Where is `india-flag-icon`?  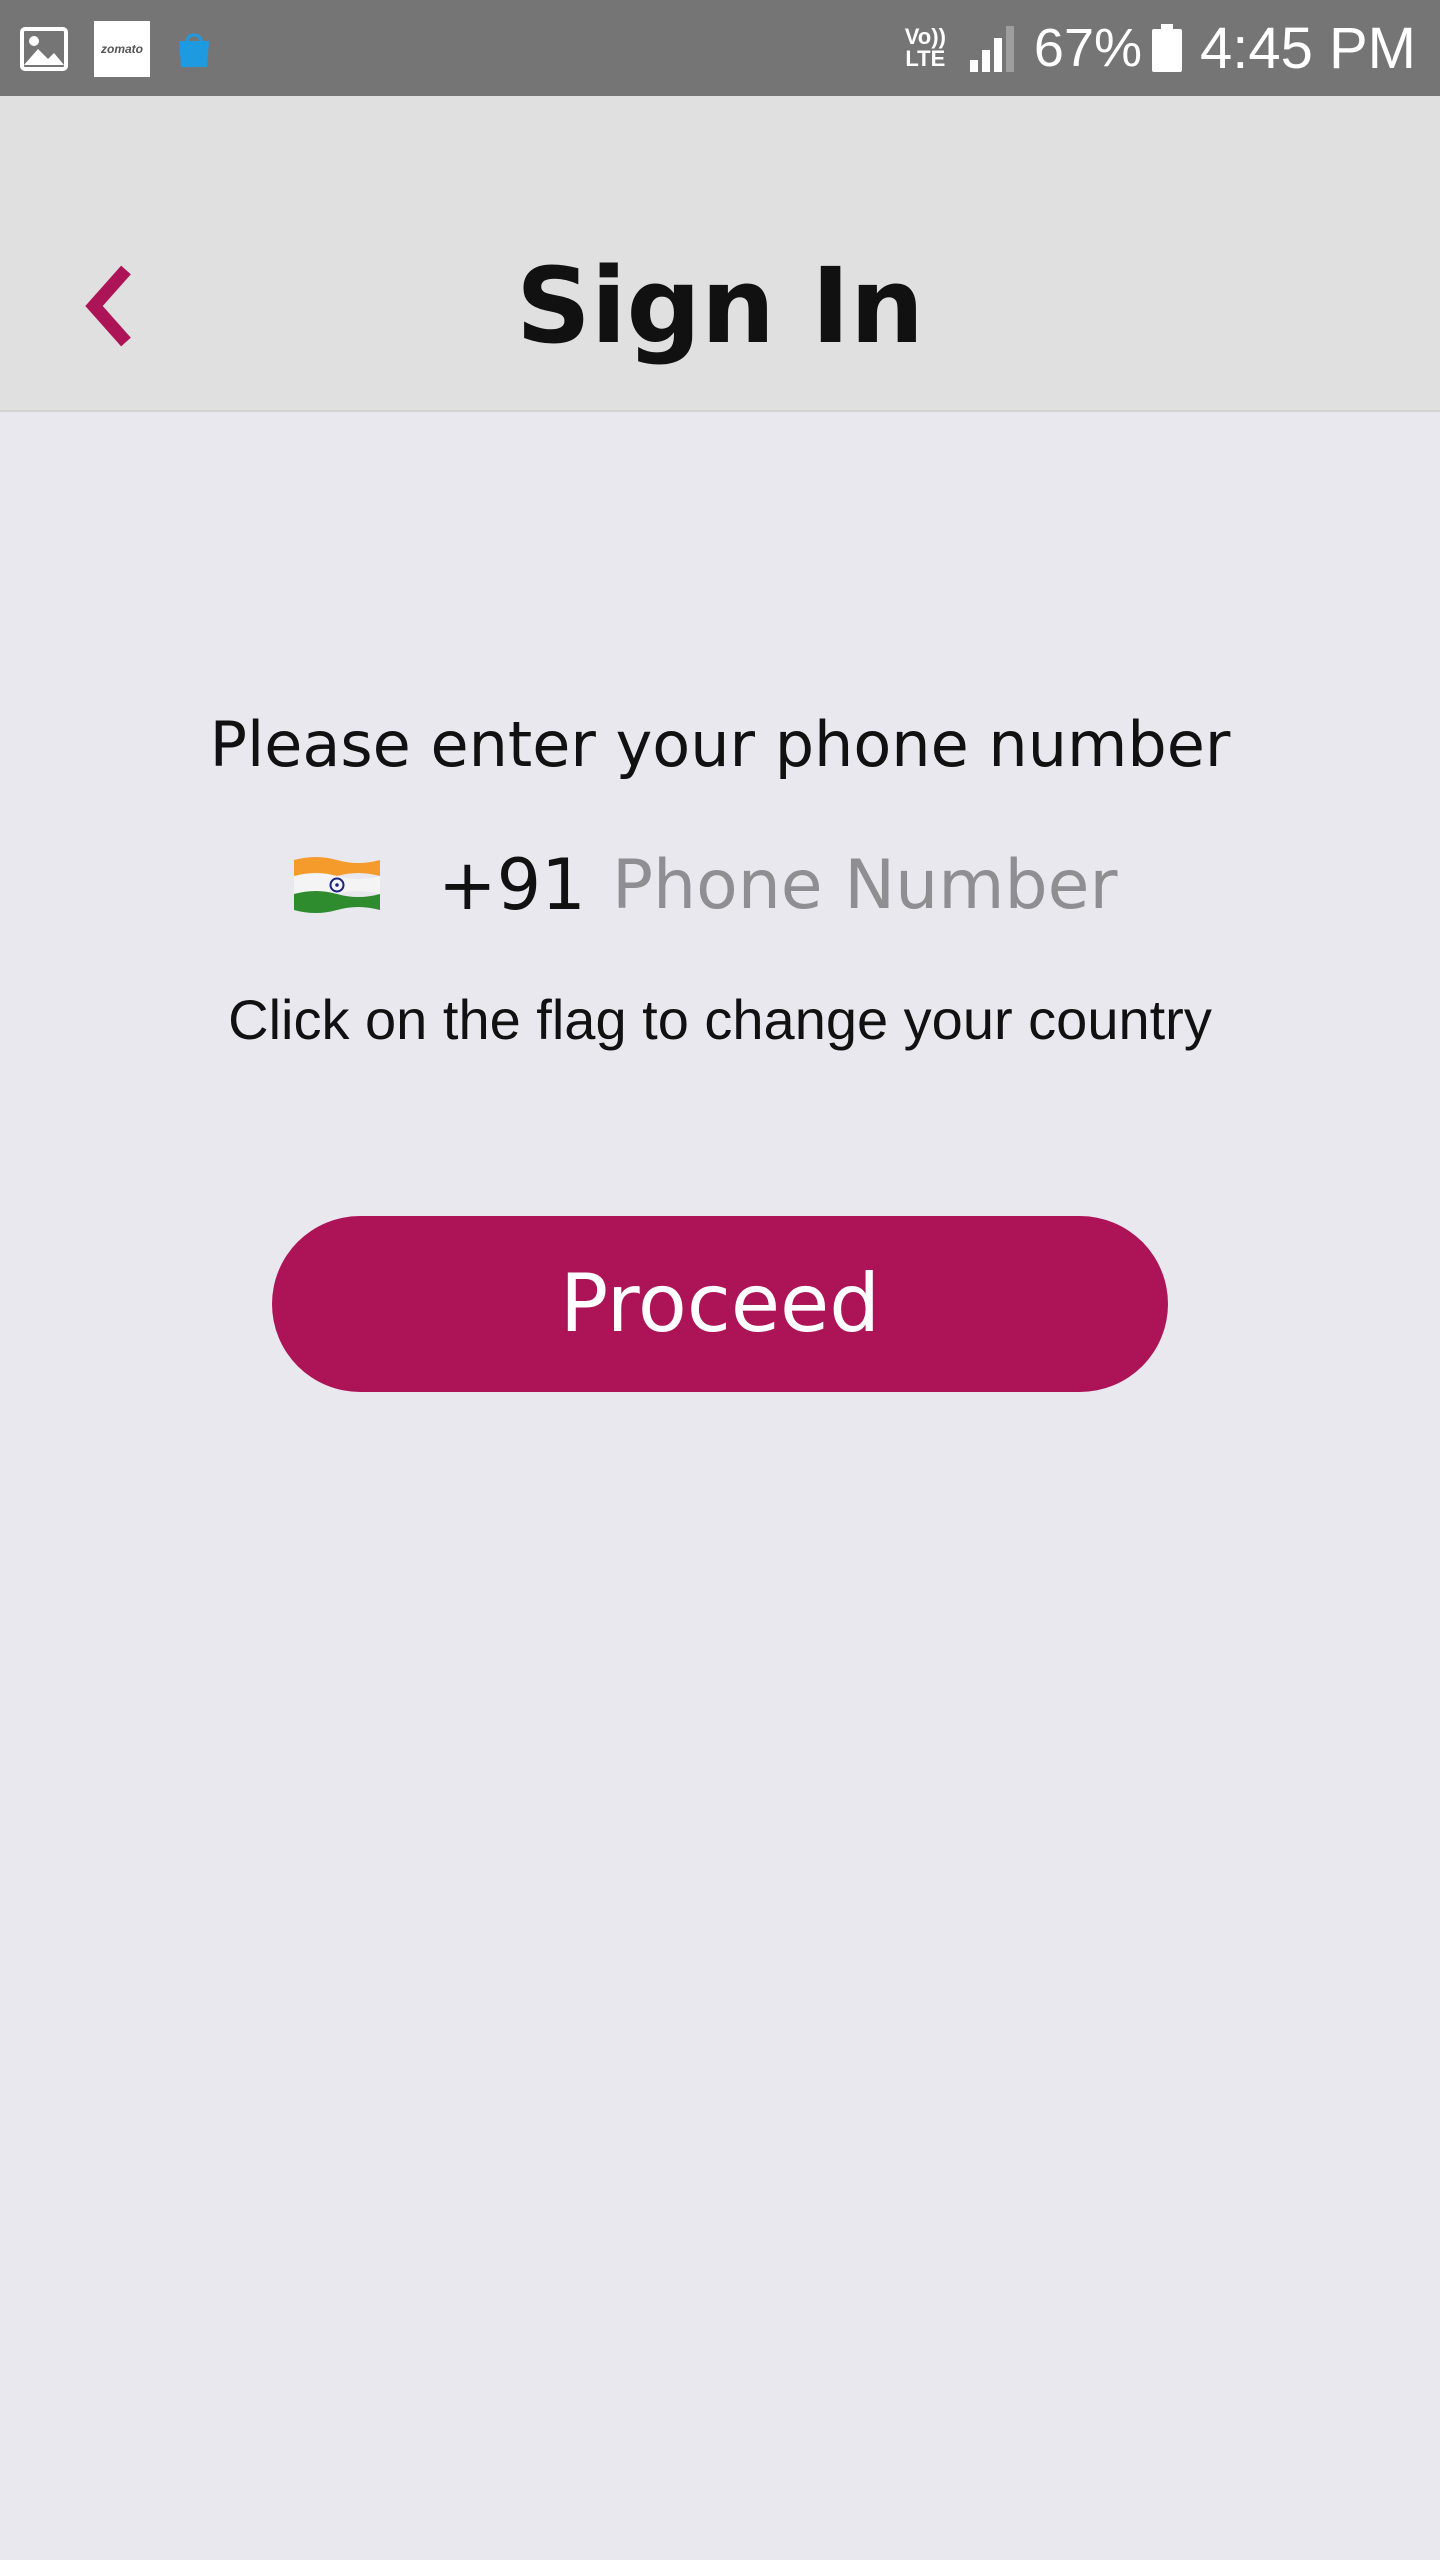
india-flag-icon is located at coordinates (337, 885).